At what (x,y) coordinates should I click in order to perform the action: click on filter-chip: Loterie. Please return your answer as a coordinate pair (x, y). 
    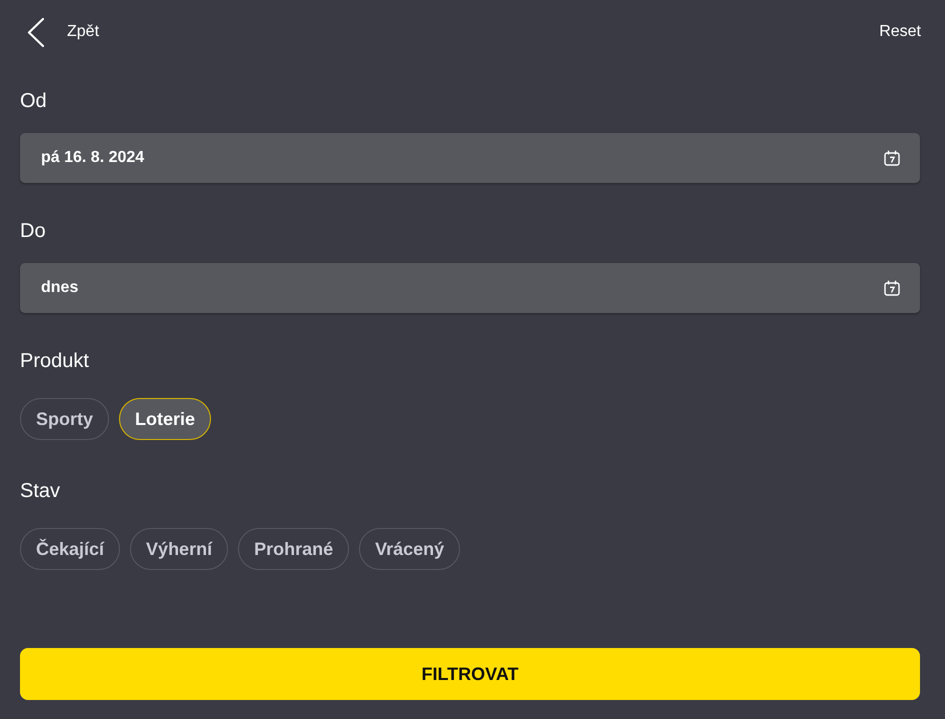
    Looking at the image, I should click on (165, 419).